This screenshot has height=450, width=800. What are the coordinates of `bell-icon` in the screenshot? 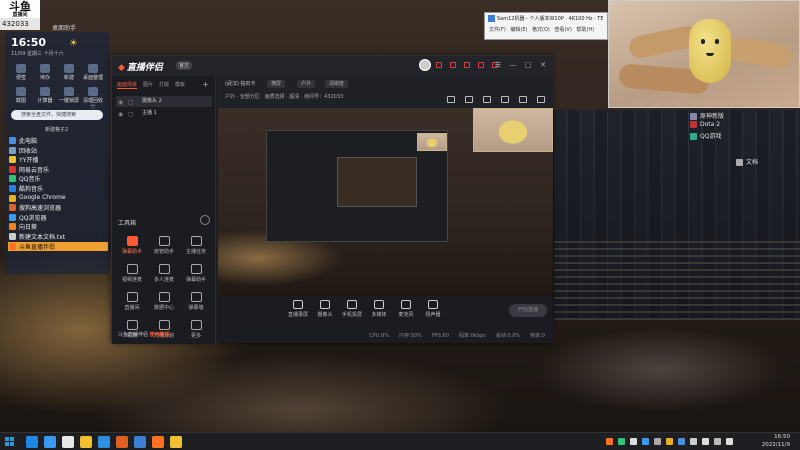 It's located at (505, 99).